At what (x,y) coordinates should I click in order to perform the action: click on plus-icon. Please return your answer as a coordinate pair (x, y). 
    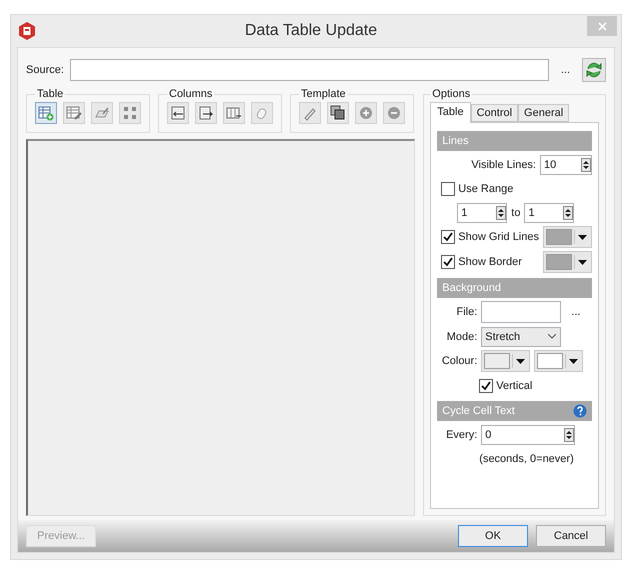
    Looking at the image, I should click on (366, 113).